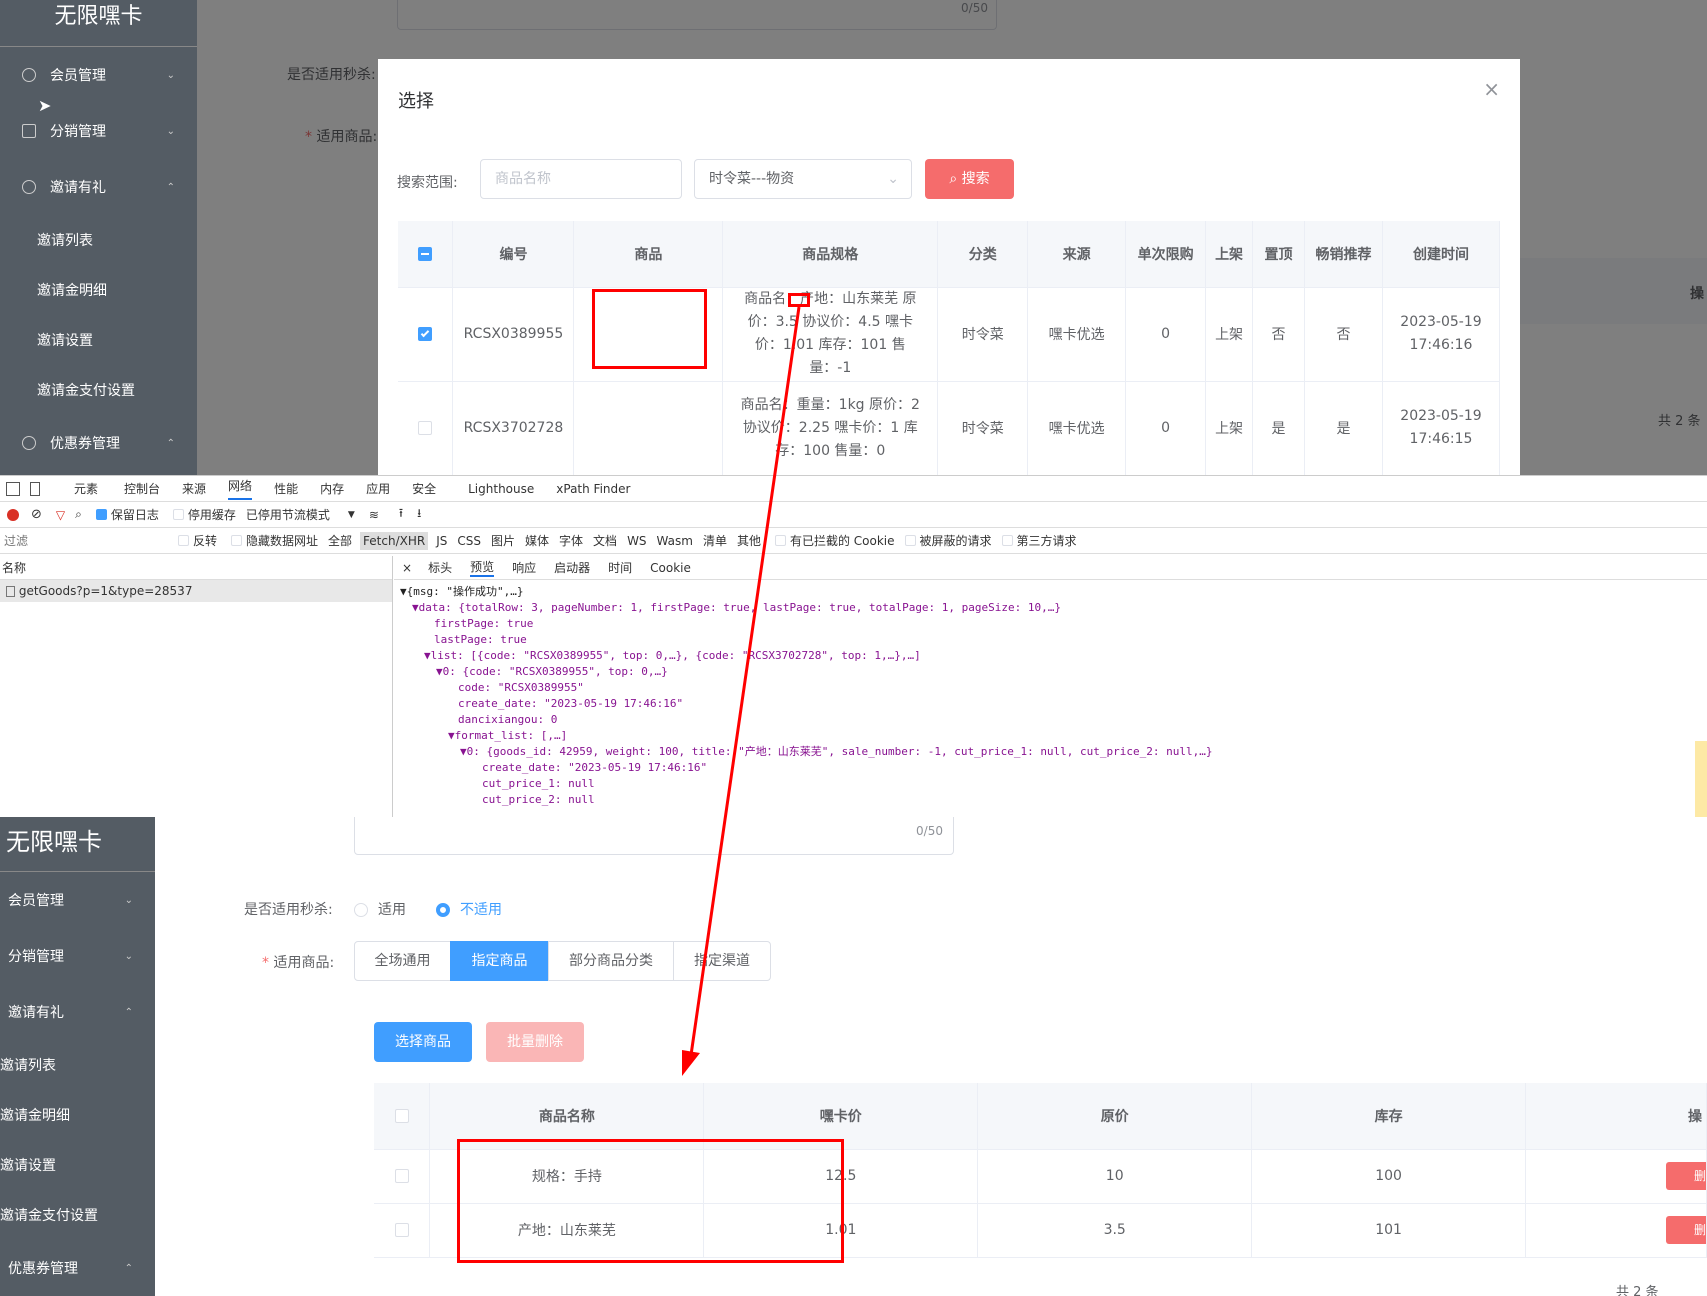 The width and height of the screenshot is (1707, 1296). I want to click on record-icon, so click(13, 514).